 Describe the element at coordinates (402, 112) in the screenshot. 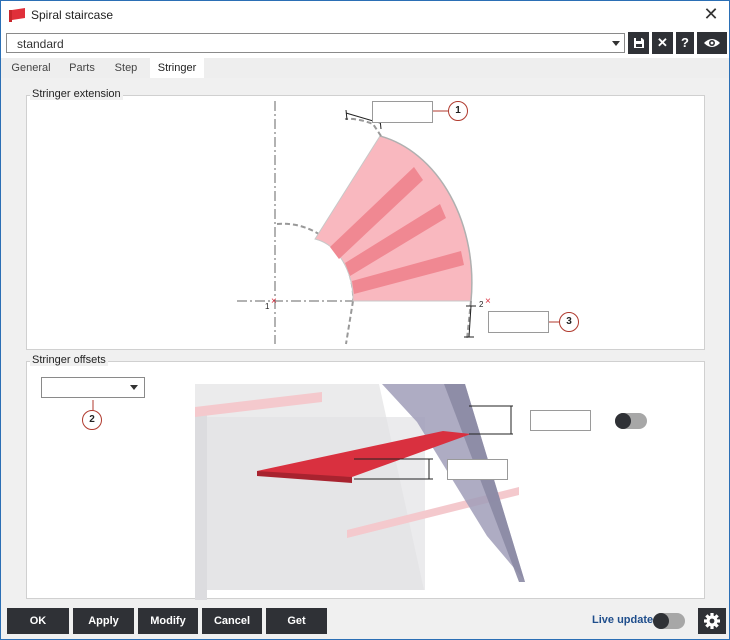

I see `extension-start-input` at that location.